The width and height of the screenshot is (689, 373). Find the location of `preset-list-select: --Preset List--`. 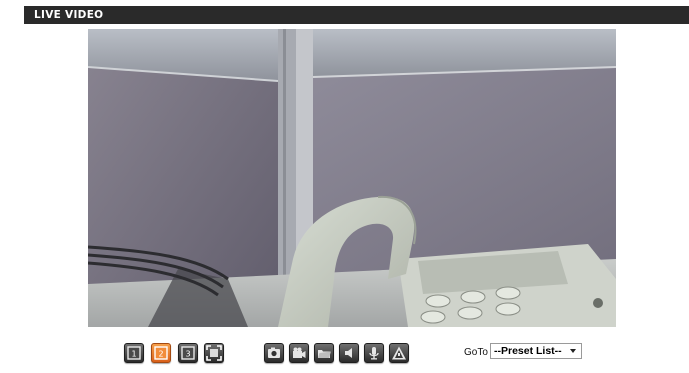

preset-list-select: --Preset List-- is located at coordinates (536, 351).